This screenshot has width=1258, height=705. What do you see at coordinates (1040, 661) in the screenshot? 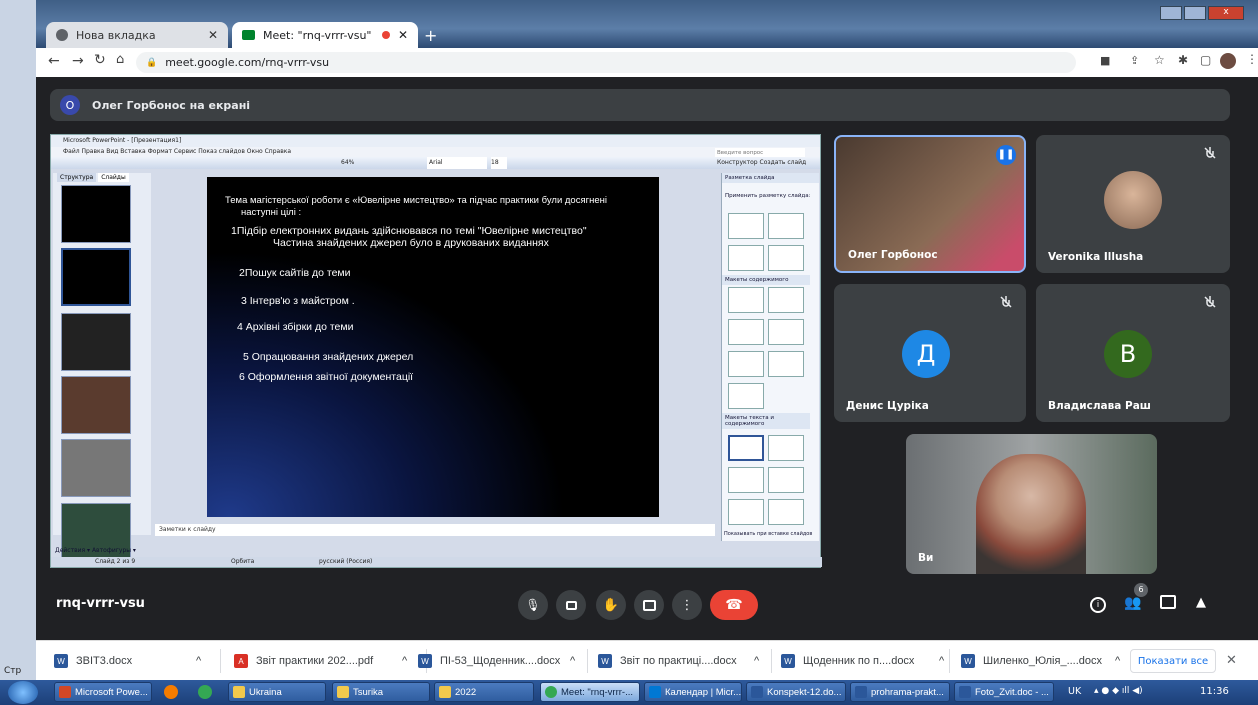
I see `download-item: W Шиленко_Юлія_....docx ^` at bounding box center [1040, 661].